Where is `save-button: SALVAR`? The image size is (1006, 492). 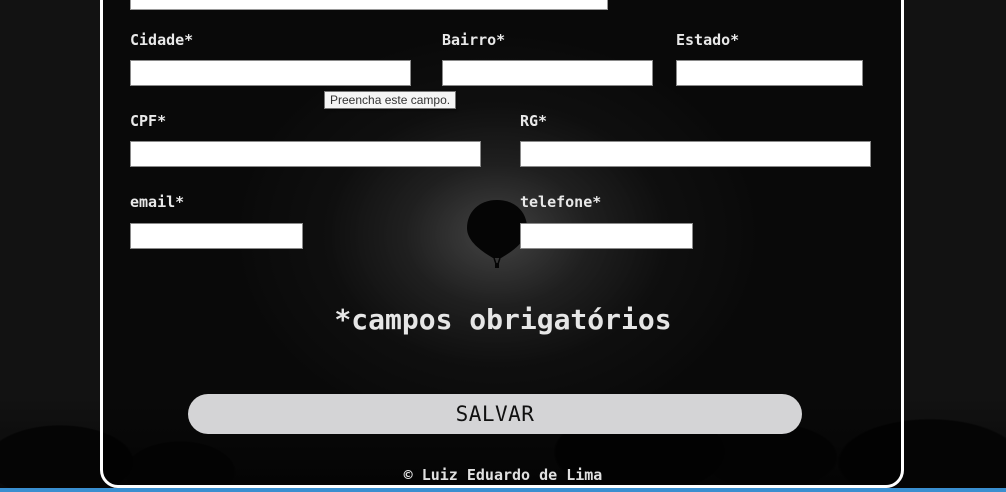 save-button: SALVAR is located at coordinates (495, 414).